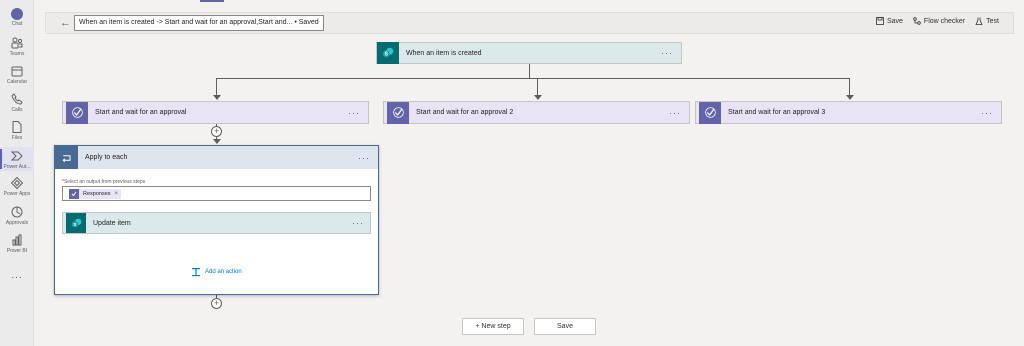  What do you see at coordinates (106, 157) in the screenshot?
I see `apply-to-each-title: Apply to each` at bounding box center [106, 157].